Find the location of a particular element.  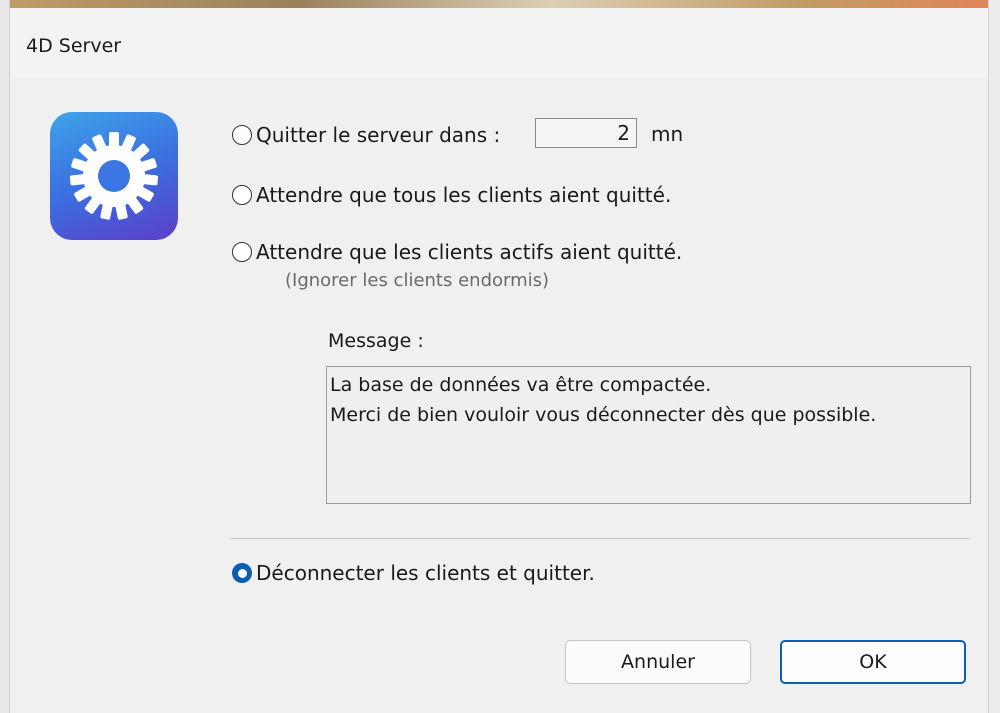

gear-icon is located at coordinates (114, 176).